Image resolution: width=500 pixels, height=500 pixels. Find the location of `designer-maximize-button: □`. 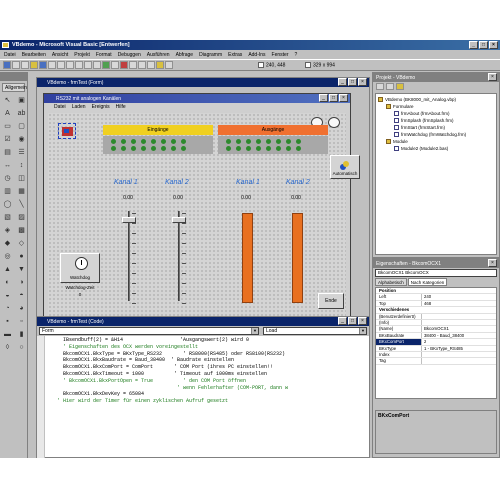

designer-maximize-button: □ is located at coordinates (352, 82).